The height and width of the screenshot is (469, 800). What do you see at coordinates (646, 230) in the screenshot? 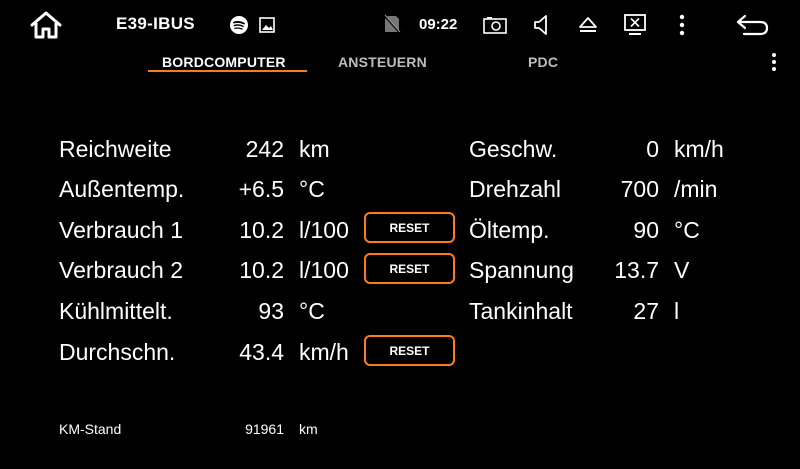
I see `oeltemp-value: 90` at bounding box center [646, 230].